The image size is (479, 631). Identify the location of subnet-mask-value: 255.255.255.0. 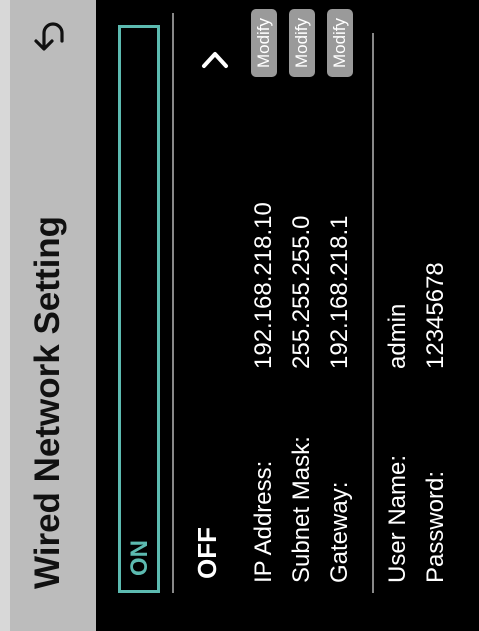
(301, 292).